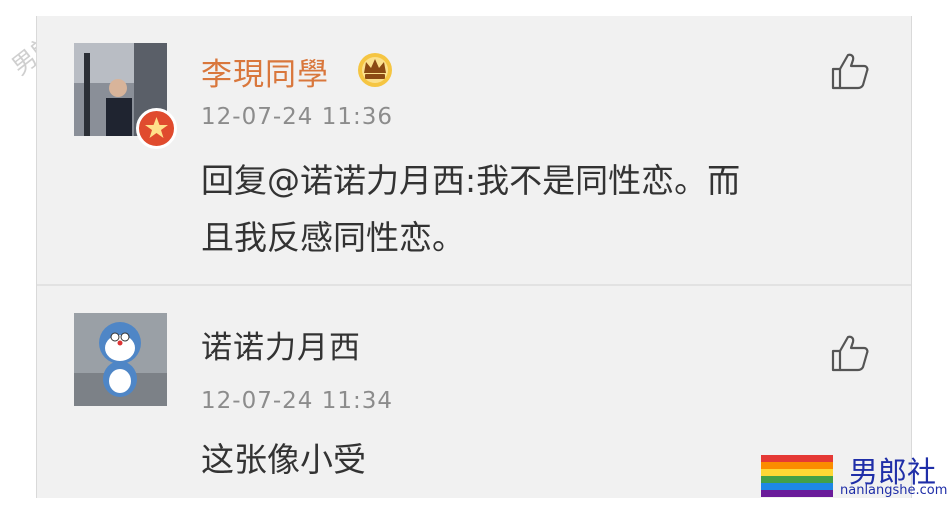 Image resolution: width=951 pixels, height=519 pixels. I want to click on comment-text-line: 回复@诺诺力月西:我不是同性恋。而, so click(471, 180).